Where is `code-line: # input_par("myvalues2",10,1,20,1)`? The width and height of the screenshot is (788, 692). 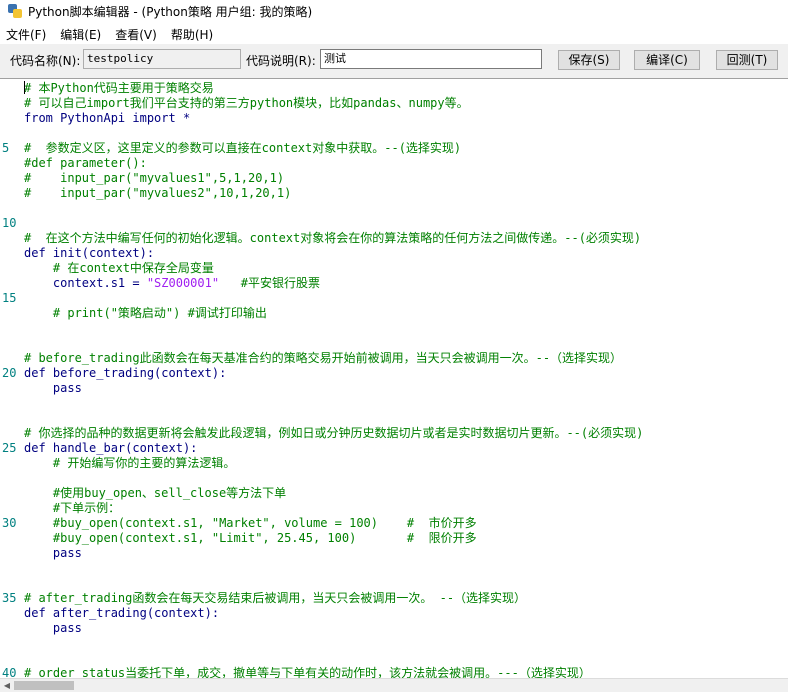 code-line: # input_par("myvalues2",10,1,20,1) is located at coordinates (158, 193).